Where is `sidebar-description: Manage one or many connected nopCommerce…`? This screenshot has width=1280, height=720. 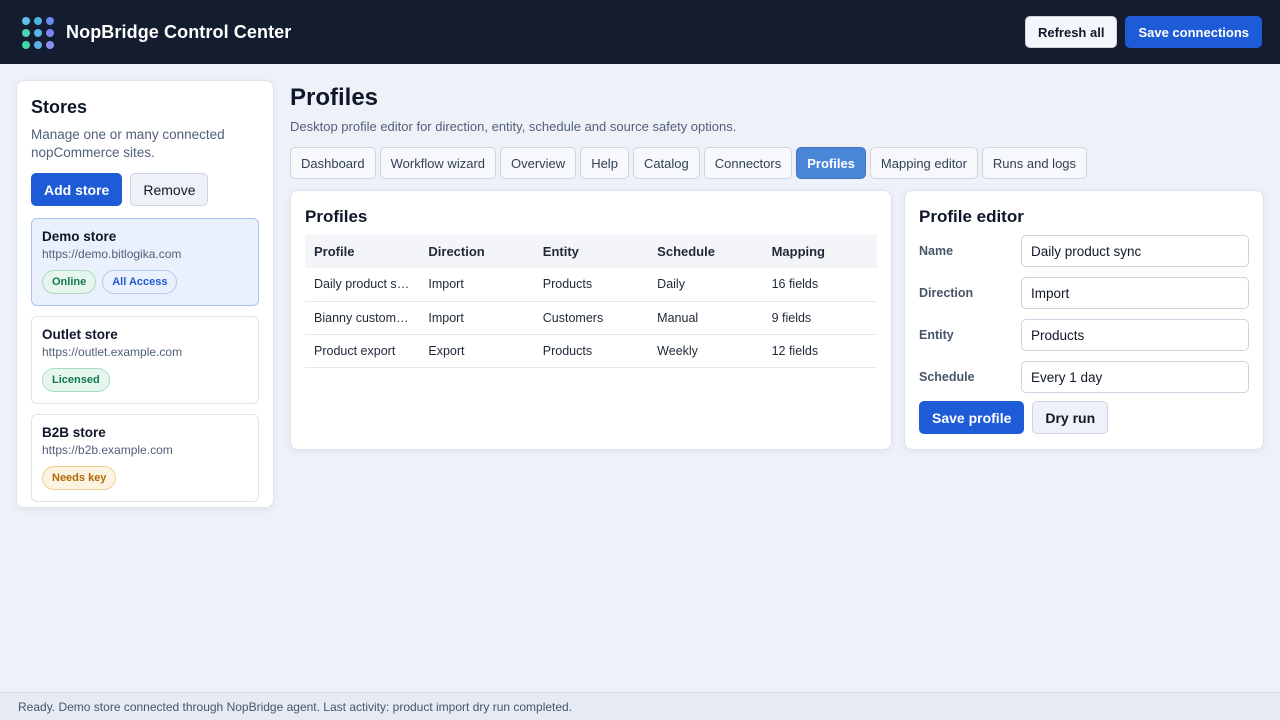 sidebar-description: Manage one or many connected nopCommerce… is located at coordinates (128, 143).